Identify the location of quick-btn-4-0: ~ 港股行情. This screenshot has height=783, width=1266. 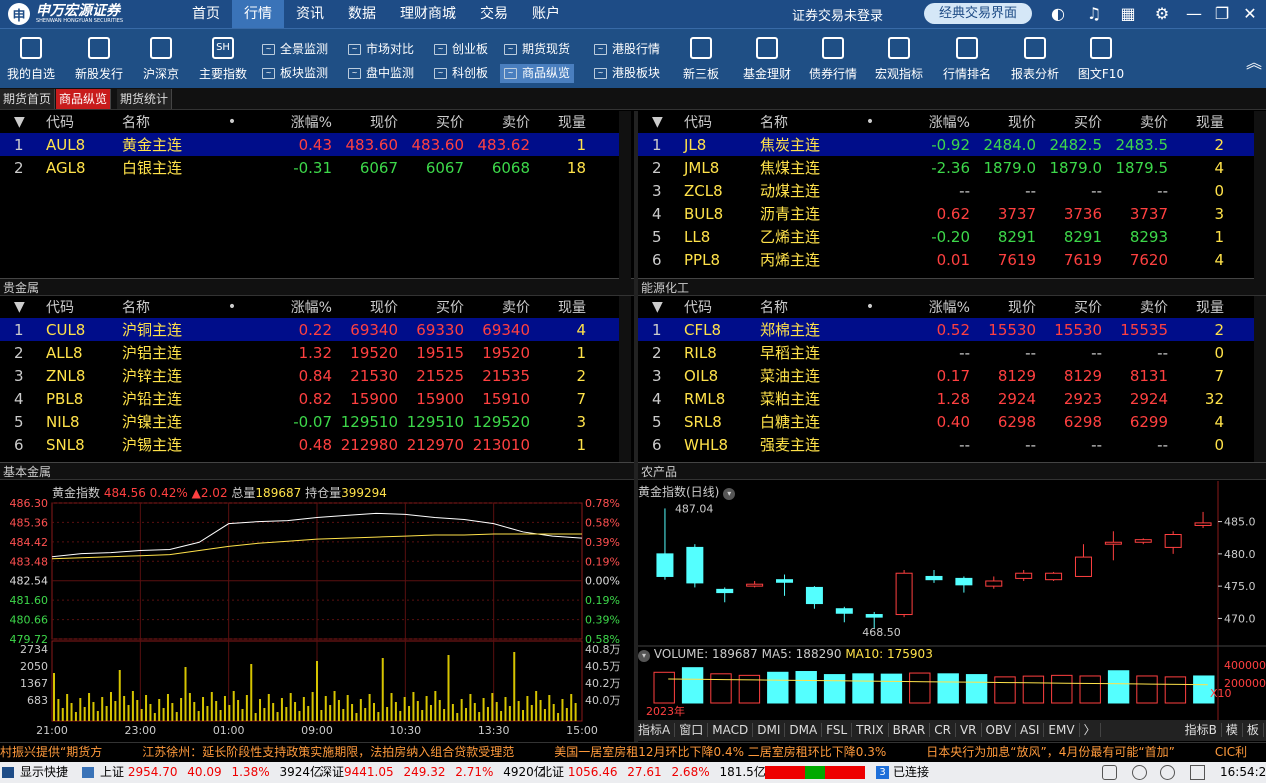
(627, 49).